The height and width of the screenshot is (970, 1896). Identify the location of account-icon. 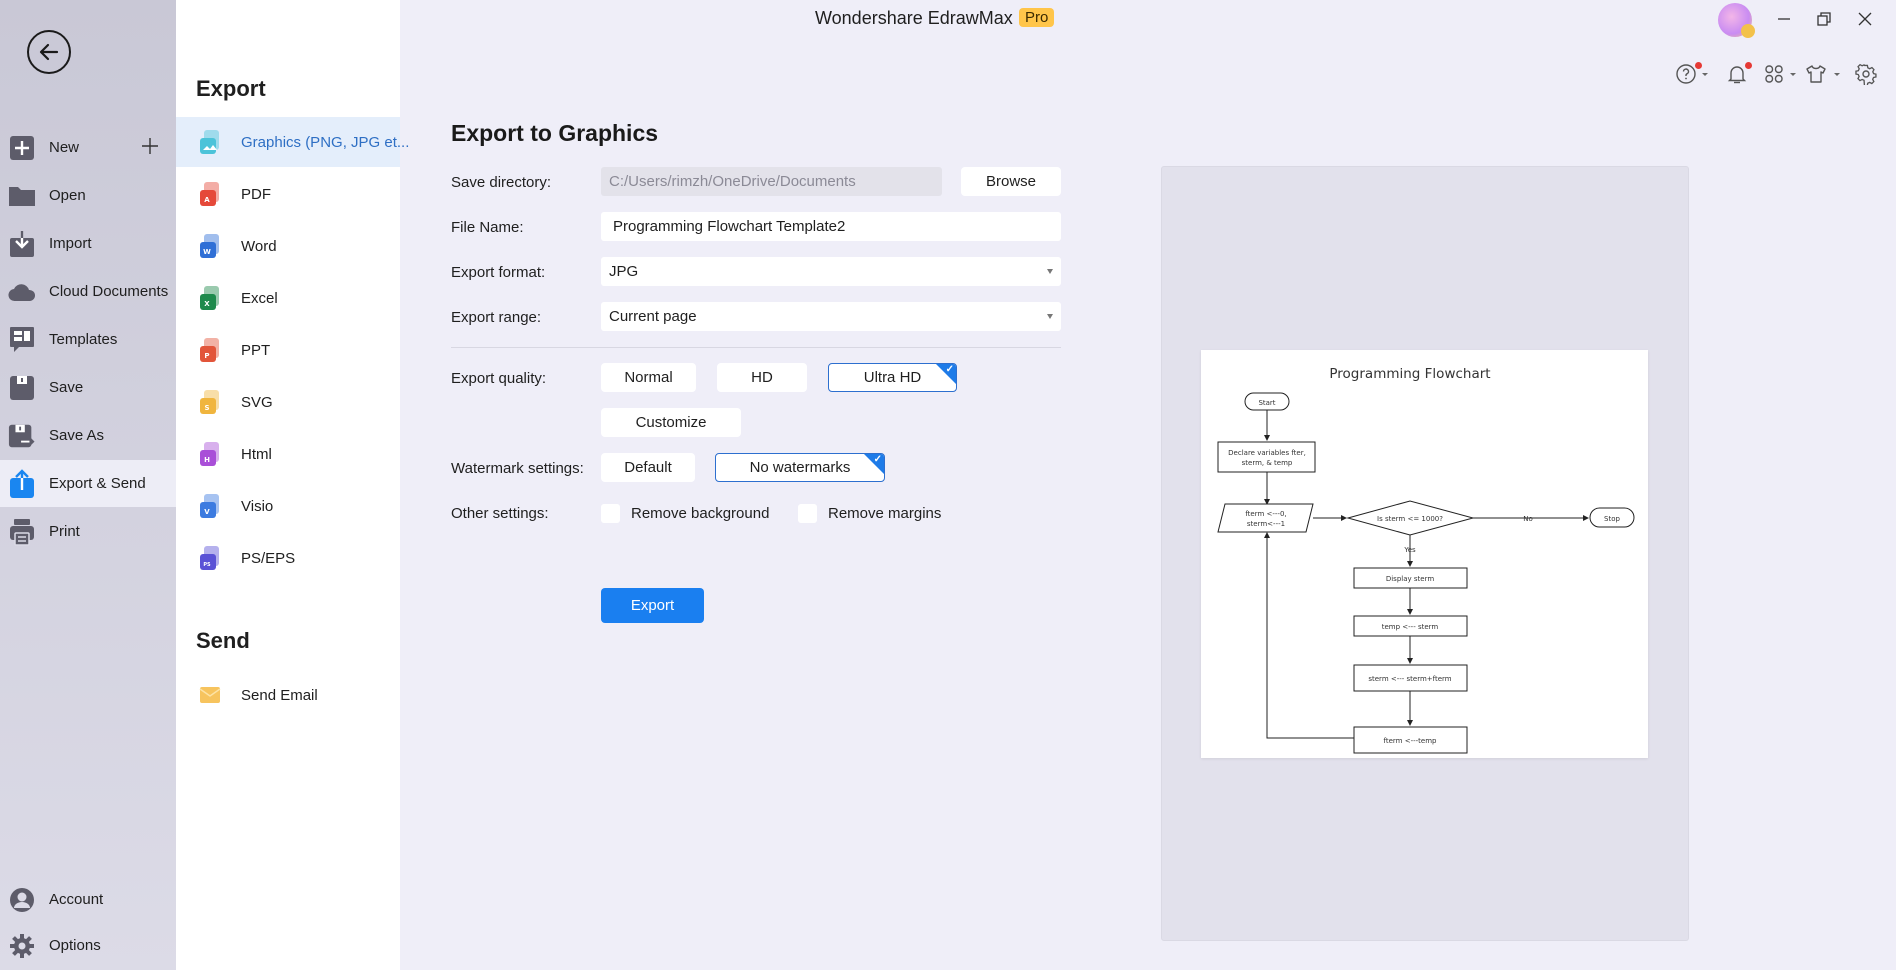
(22, 900).